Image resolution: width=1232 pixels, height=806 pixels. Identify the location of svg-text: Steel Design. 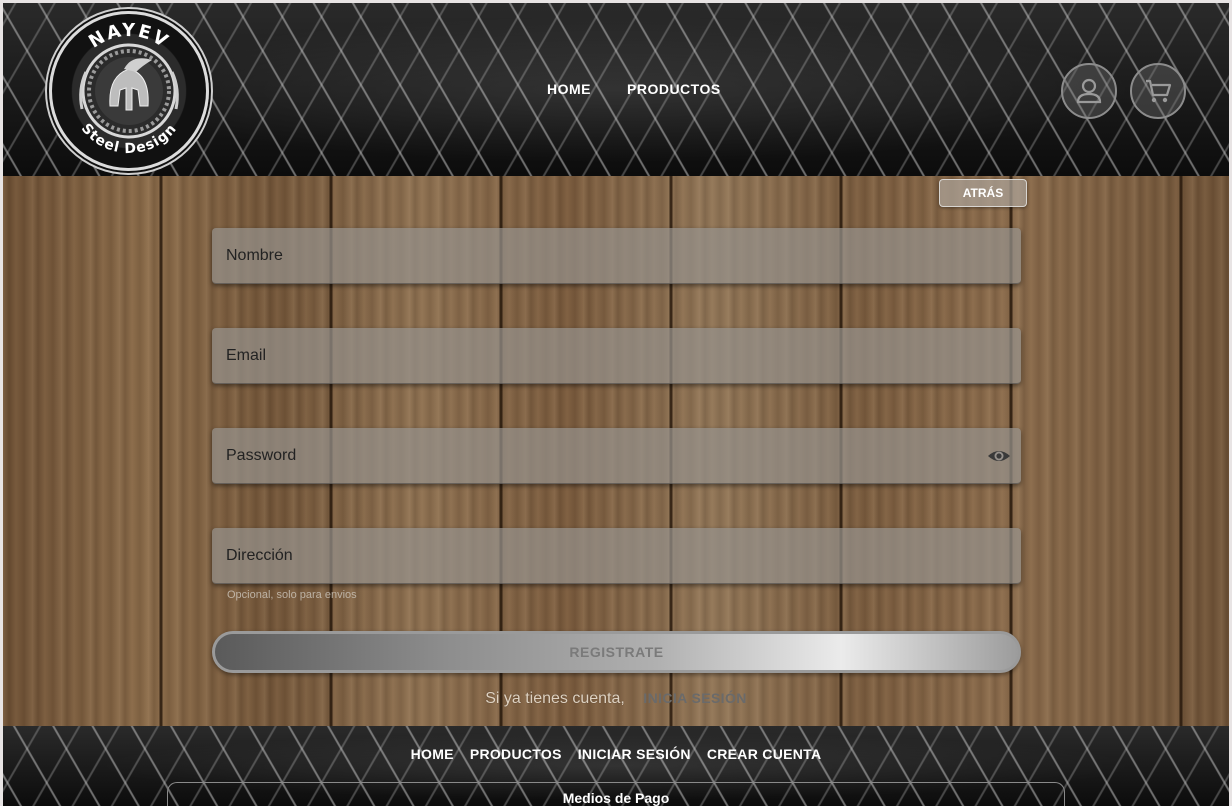
(129, 139).